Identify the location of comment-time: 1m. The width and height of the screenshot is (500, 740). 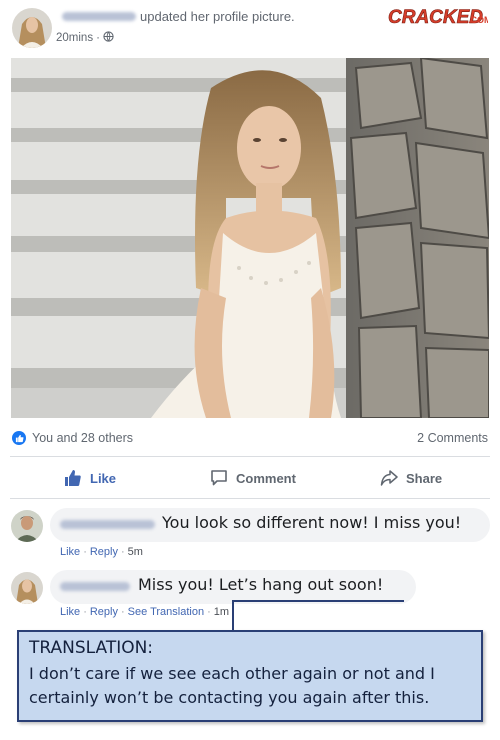
(221, 612).